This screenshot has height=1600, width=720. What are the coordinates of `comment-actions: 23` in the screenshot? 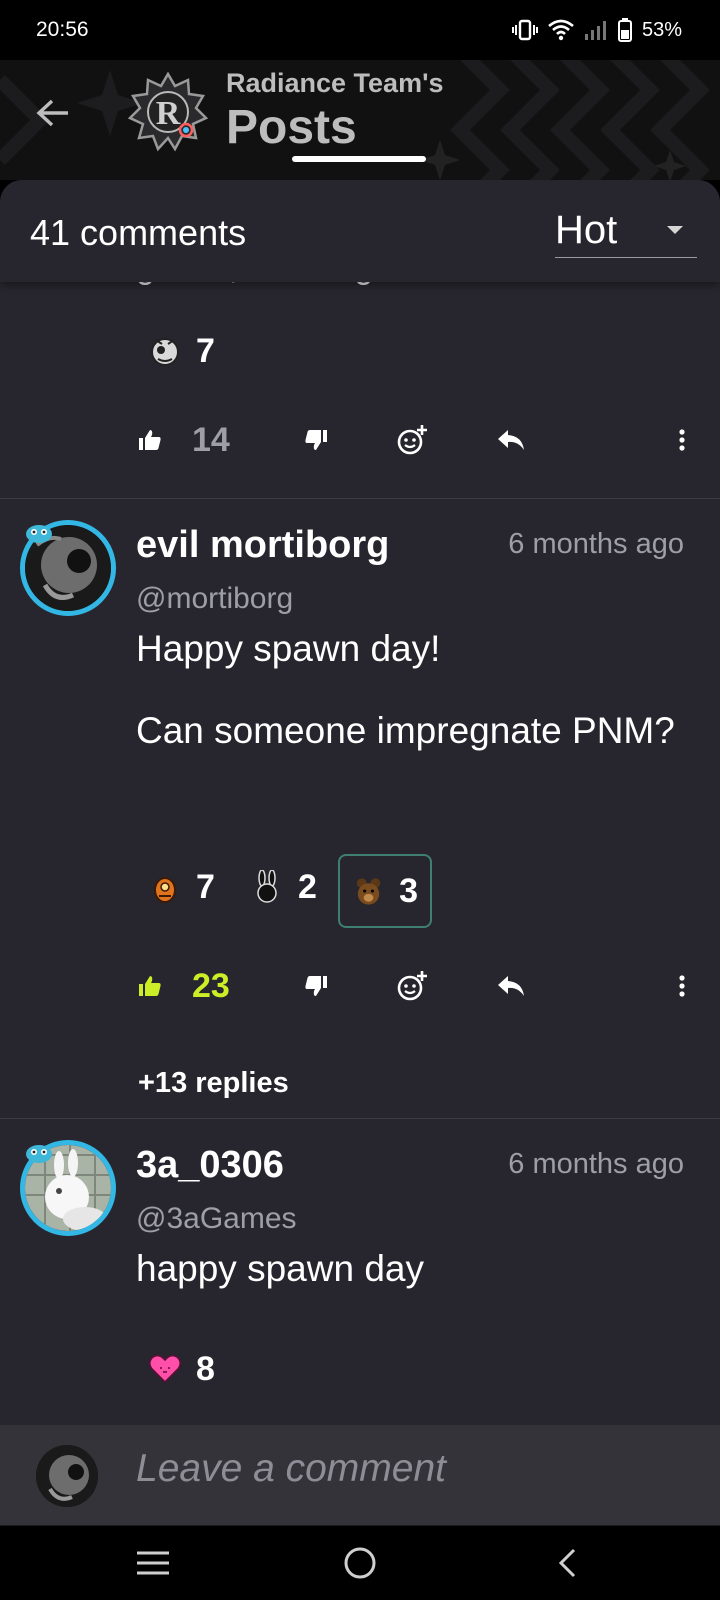 It's located at (360, 986).